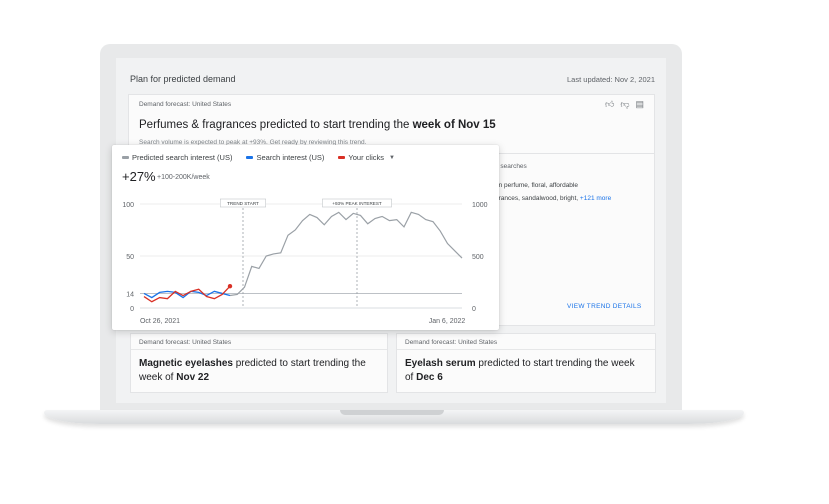  What do you see at coordinates (346, 254) in the screenshot?
I see `series-line-predicted` at bounding box center [346, 254].